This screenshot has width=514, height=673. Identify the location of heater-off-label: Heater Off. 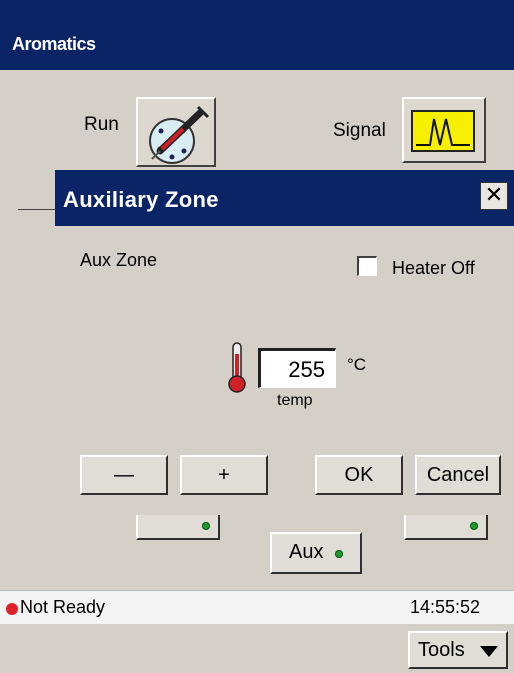
(433, 268).